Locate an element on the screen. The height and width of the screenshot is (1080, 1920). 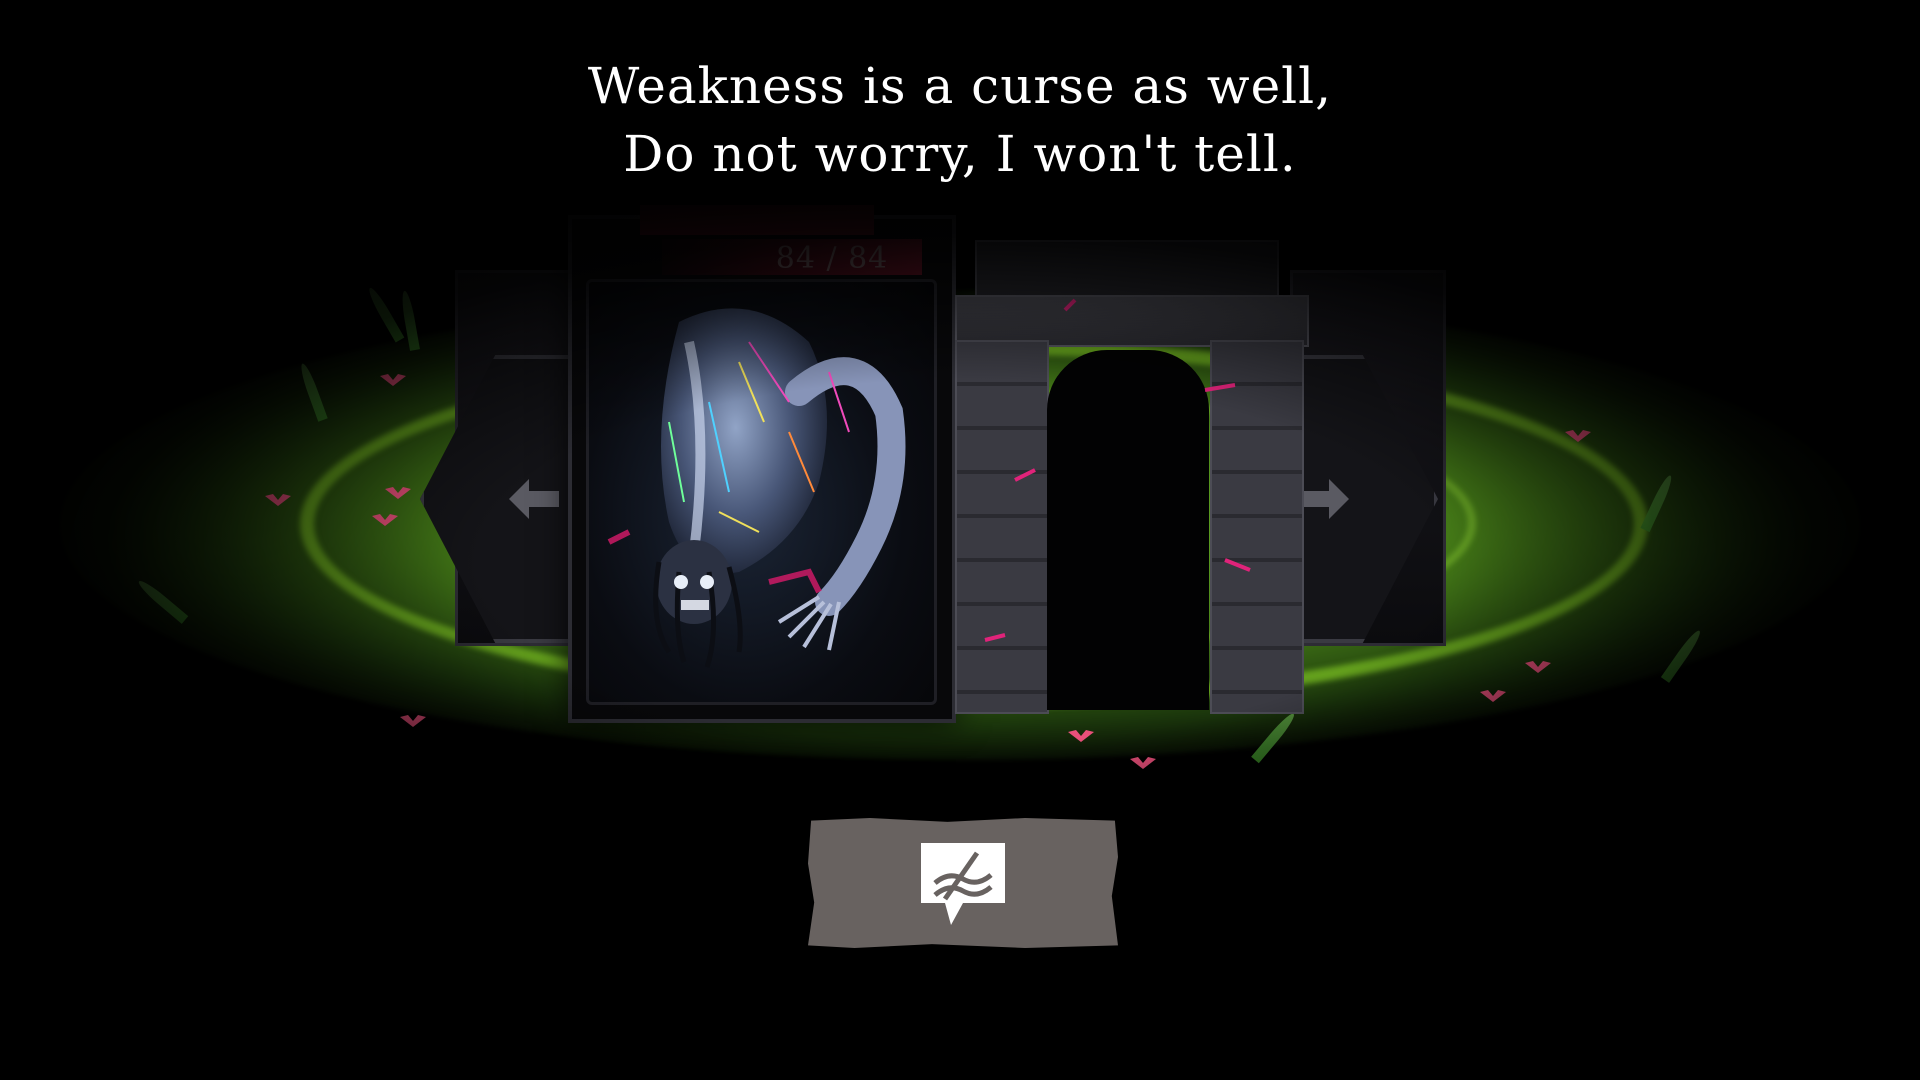
dismiss-dialogue-button is located at coordinates (963, 883).